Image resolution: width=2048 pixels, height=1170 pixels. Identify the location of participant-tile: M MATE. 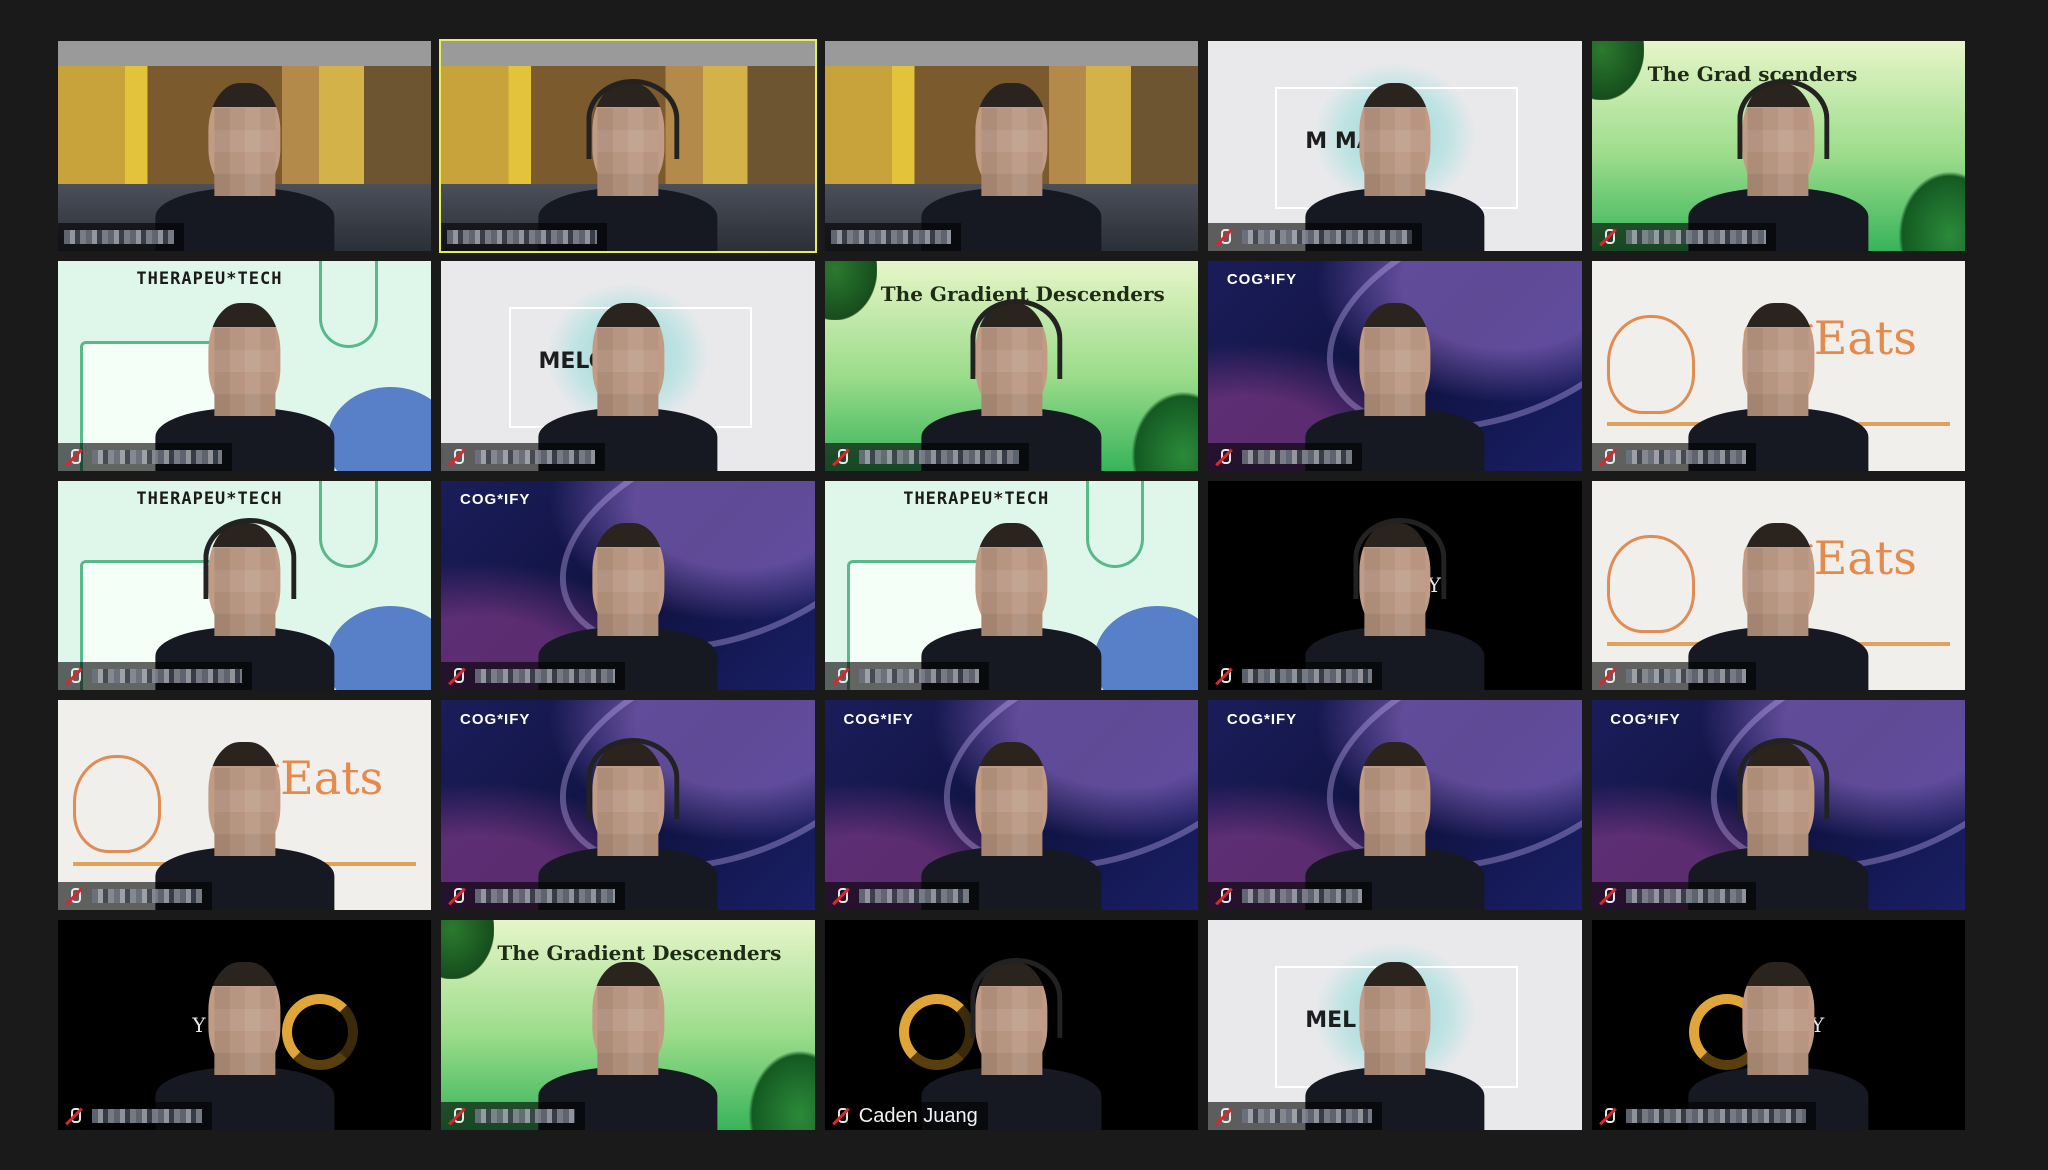
(1395, 146).